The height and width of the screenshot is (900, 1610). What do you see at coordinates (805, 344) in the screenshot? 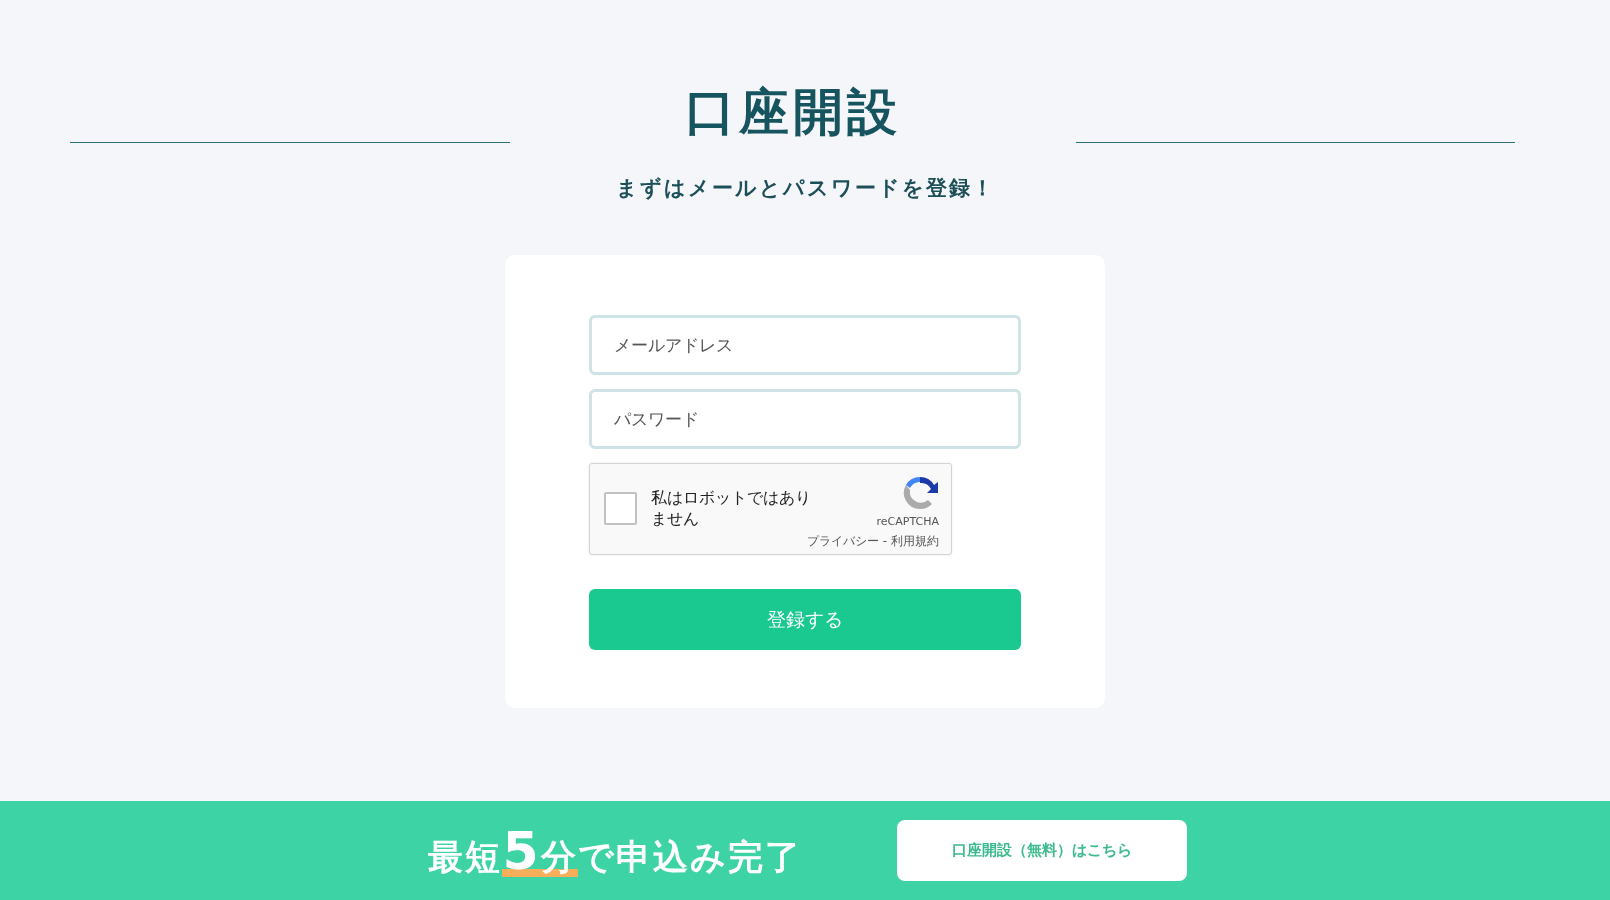
I see `email-field: メールアドレス` at bounding box center [805, 344].